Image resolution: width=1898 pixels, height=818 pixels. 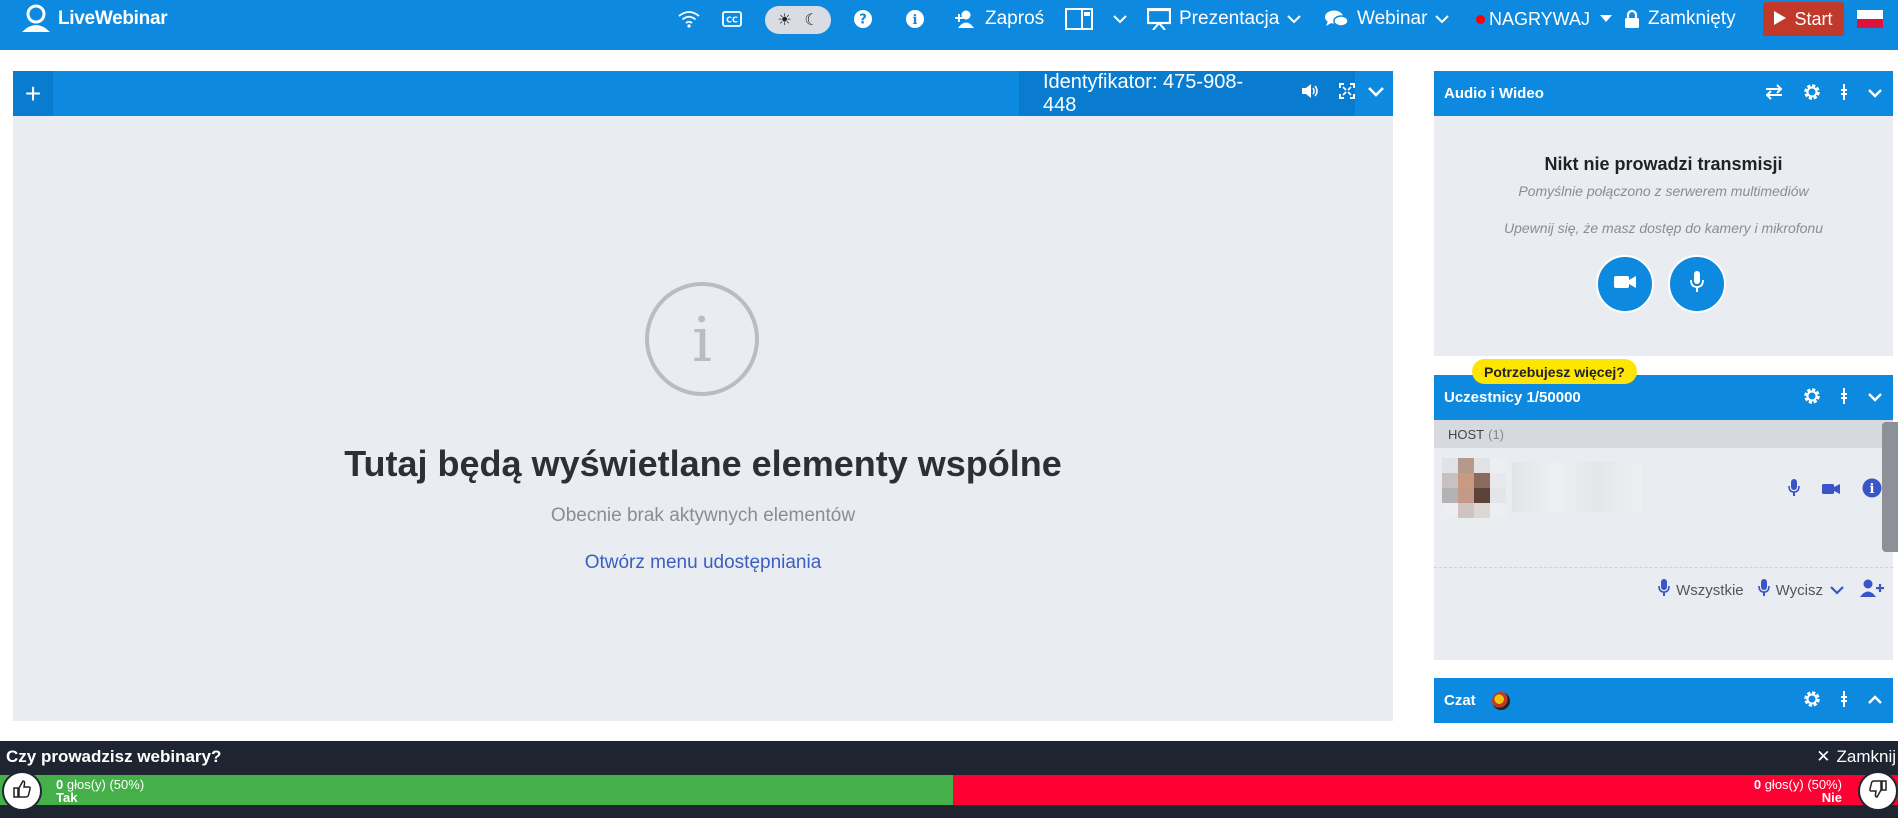 I want to click on chat-title: Czat, so click(x=1460, y=700).